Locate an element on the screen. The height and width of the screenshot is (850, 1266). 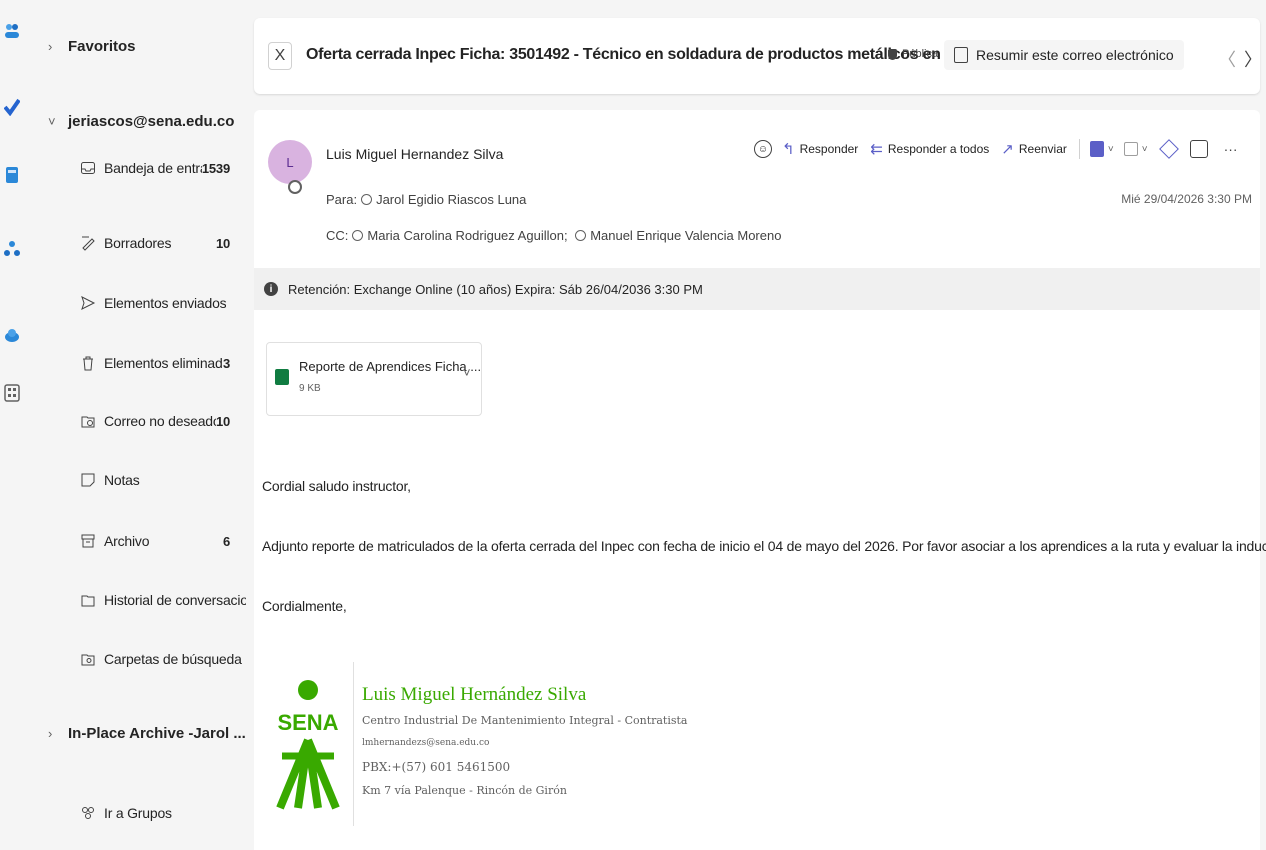
sender-name: Luis Miguel Hernandez Silva is located at coordinates (414, 154).